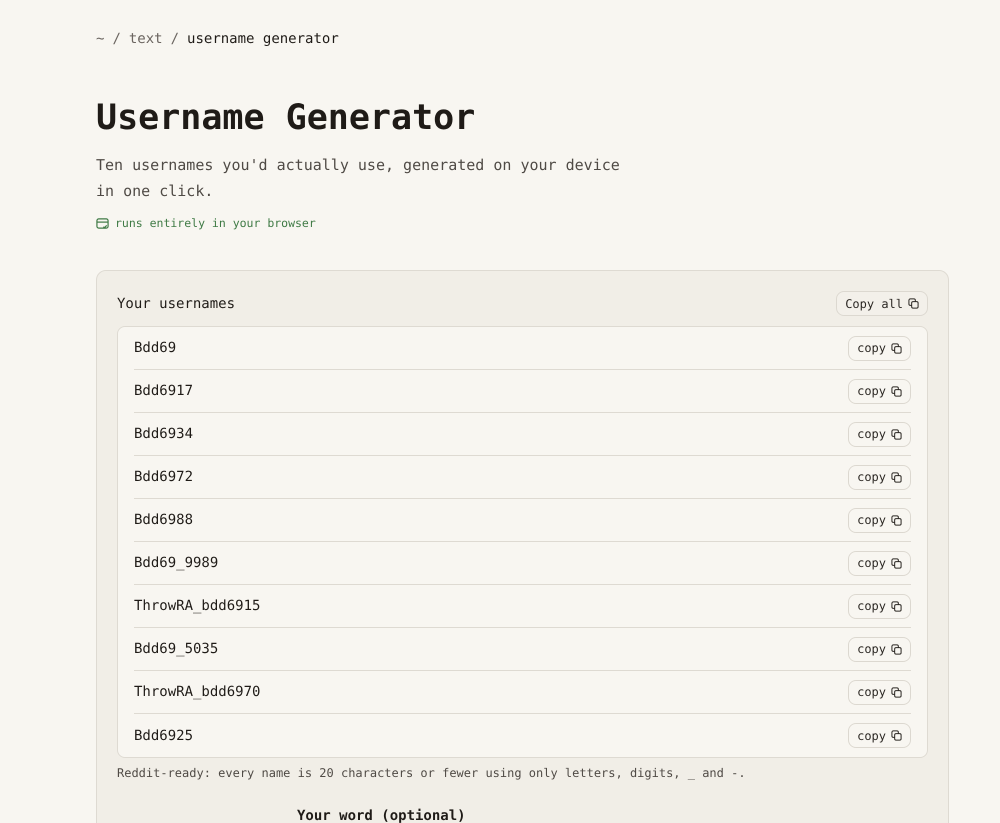  I want to click on username: Bdd6988, so click(164, 520).